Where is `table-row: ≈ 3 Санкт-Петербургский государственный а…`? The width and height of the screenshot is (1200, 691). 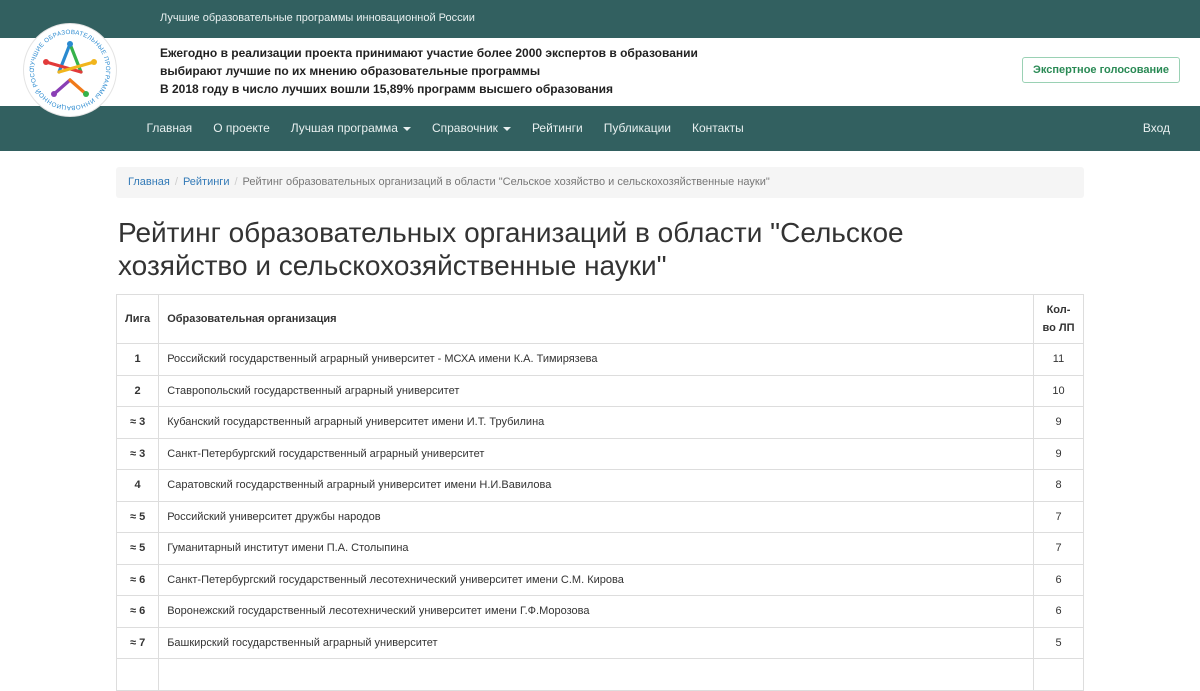
table-row: ≈ 3 Санкт-Петербургский государственный а… is located at coordinates (599, 453).